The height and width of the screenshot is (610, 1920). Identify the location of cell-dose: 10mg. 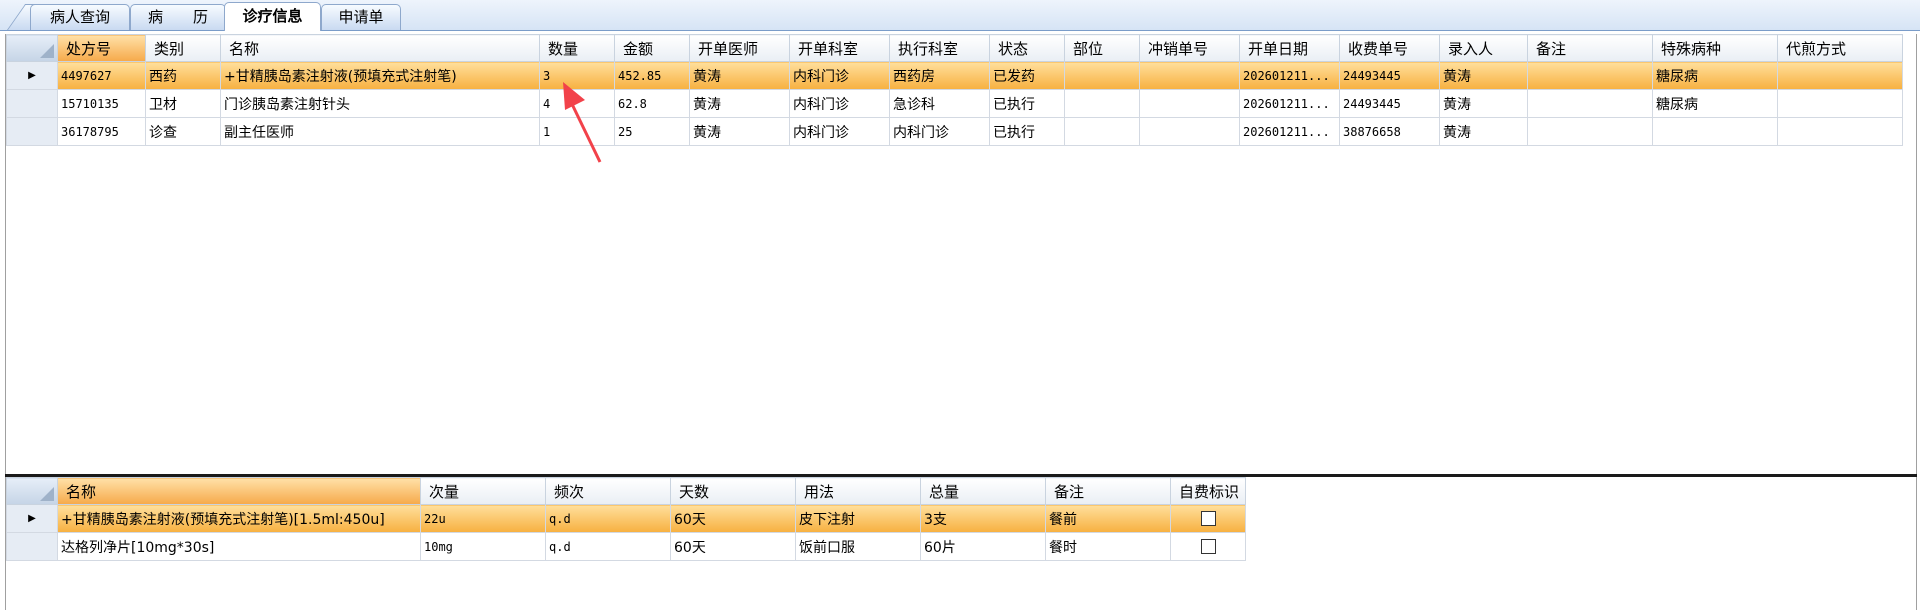
(483, 546).